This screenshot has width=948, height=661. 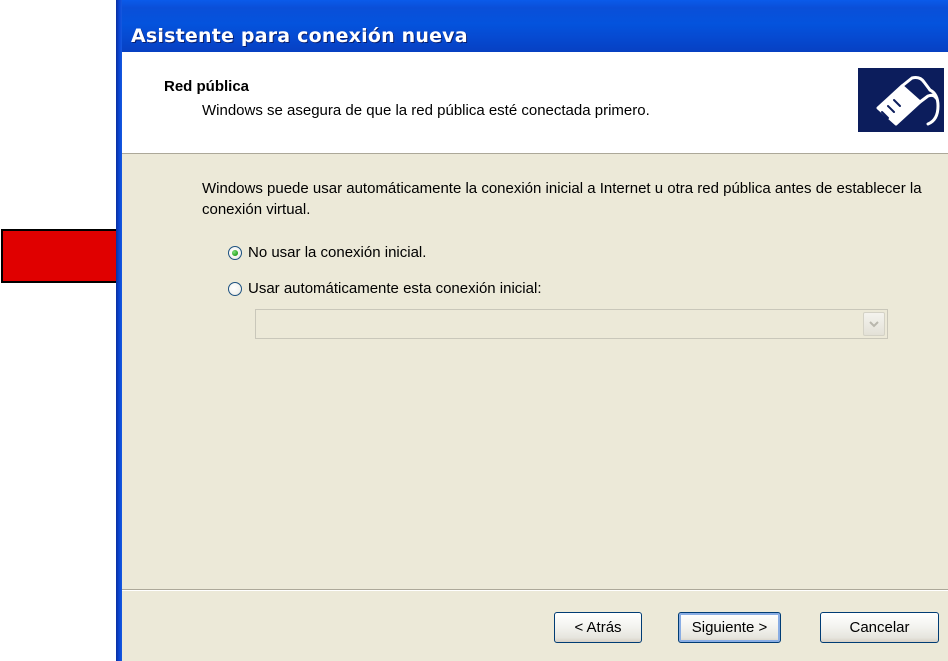 What do you see at coordinates (535, 590) in the screenshot?
I see `footer-divider` at bounding box center [535, 590].